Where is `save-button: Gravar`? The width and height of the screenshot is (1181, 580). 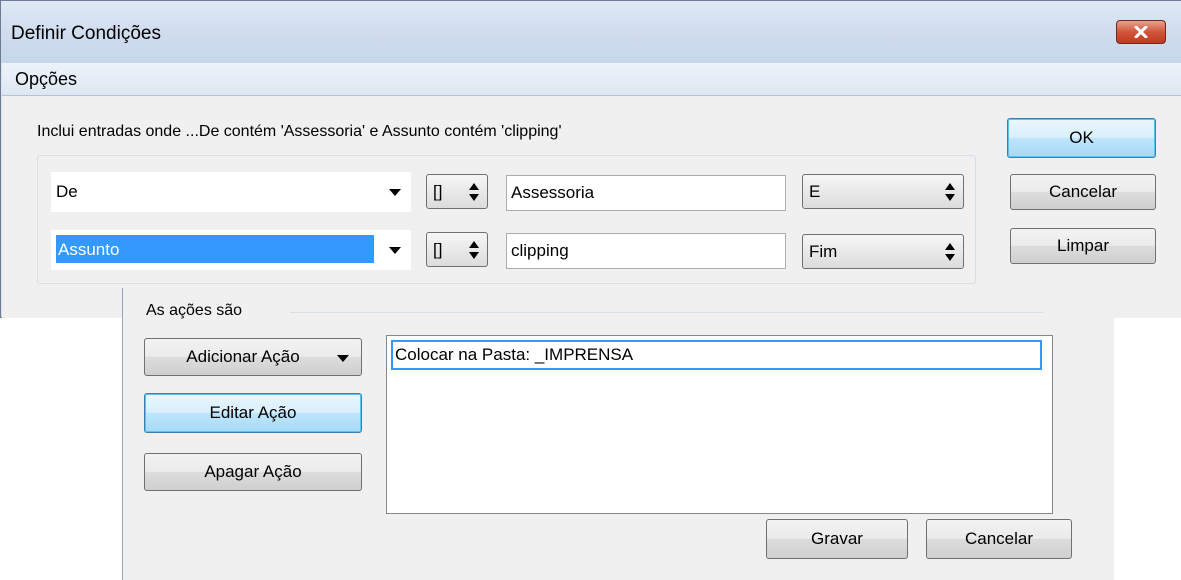
save-button: Gravar is located at coordinates (837, 539).